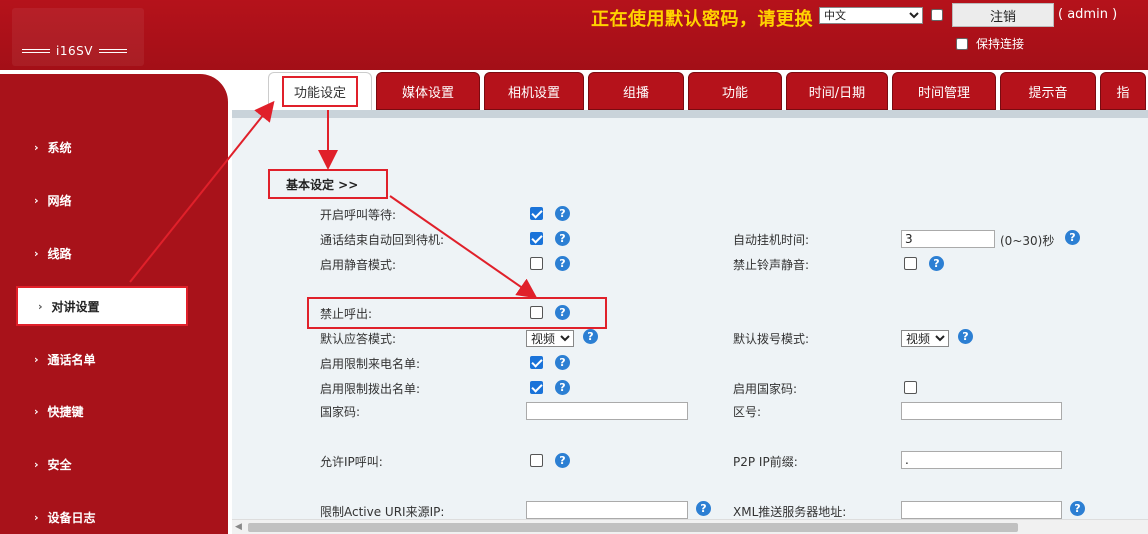 The width and height of the screenshot is (1148, 534). I want to click on tab-feature-settings: 功能设定, so click(320, 91).